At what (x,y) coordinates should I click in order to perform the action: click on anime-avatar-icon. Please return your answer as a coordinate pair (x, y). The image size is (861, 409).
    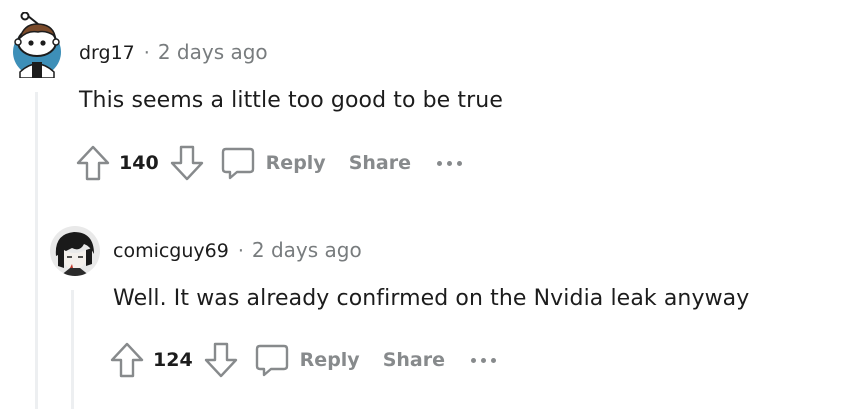
    Looking at the image, I should click on (75, 251).